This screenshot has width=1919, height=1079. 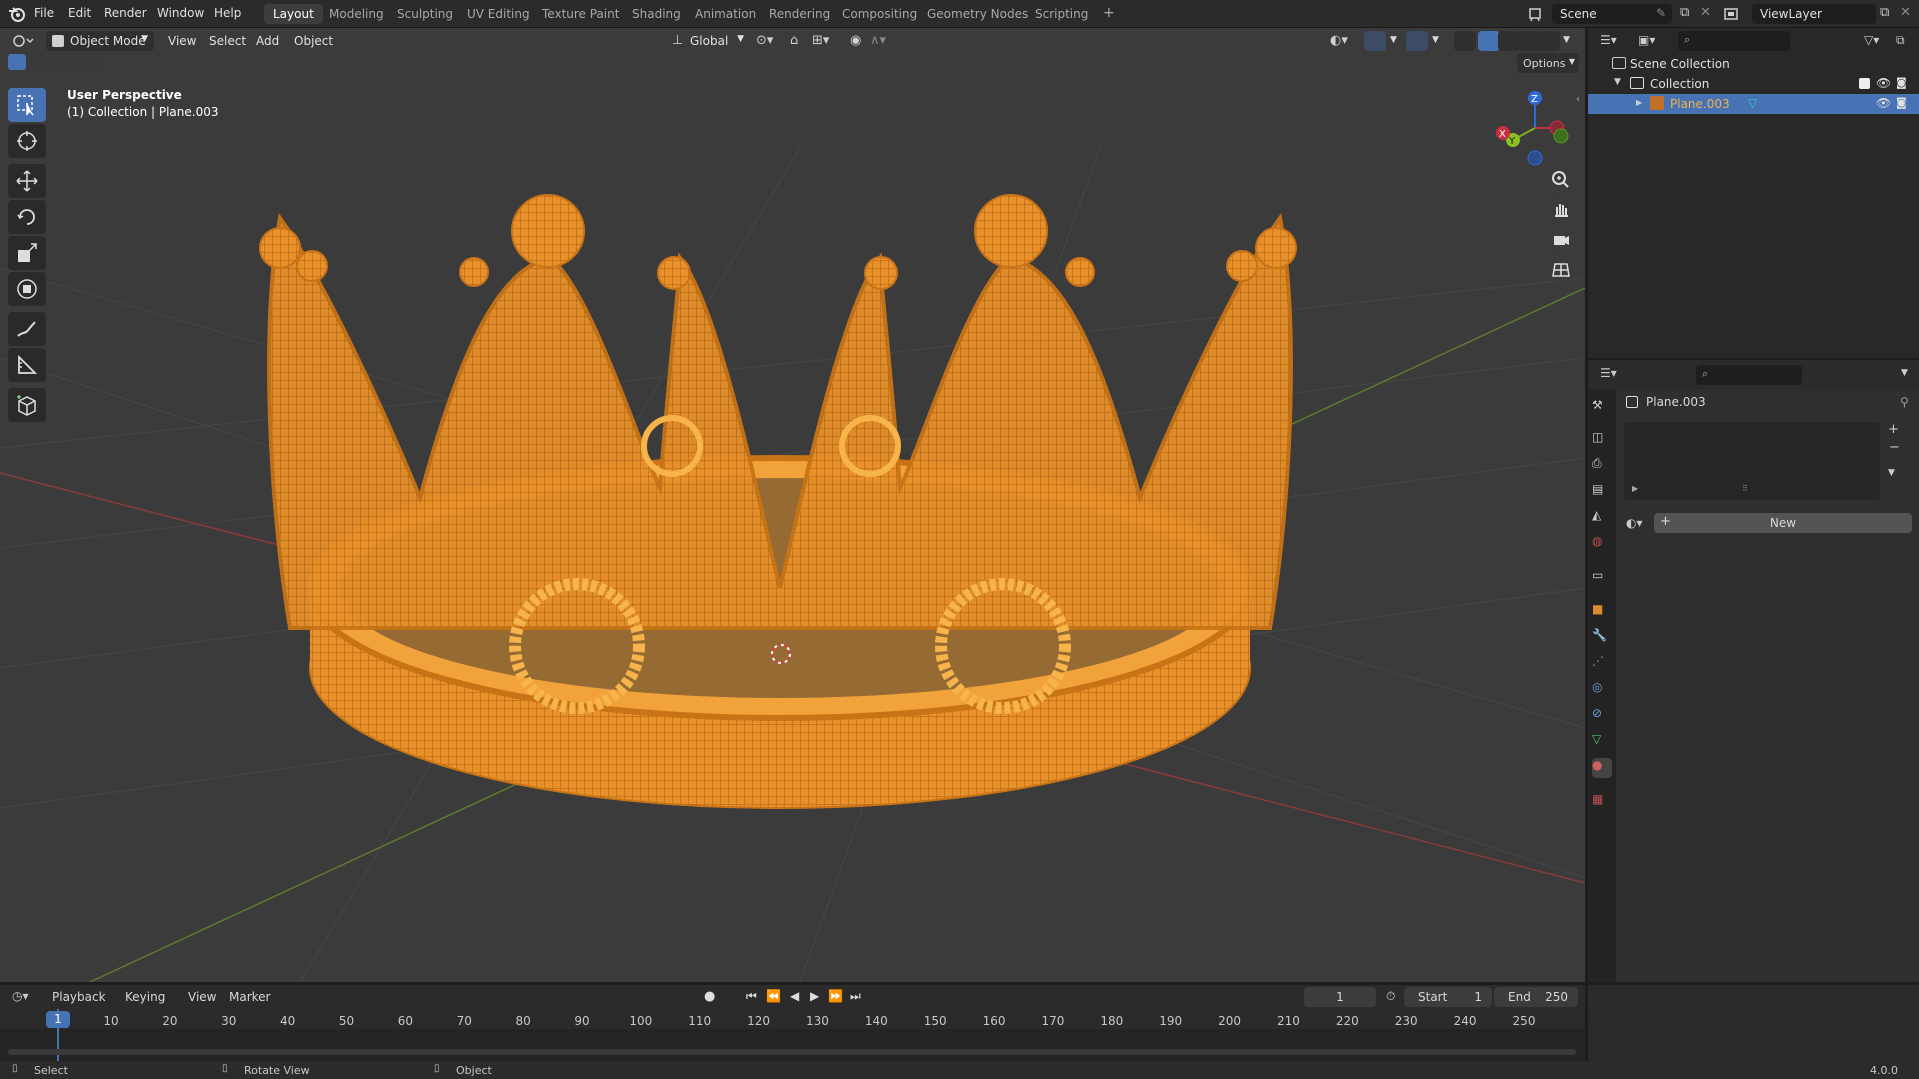 I want to click on tool-tab-icon: ⚒, so click(x=1602, y=408).